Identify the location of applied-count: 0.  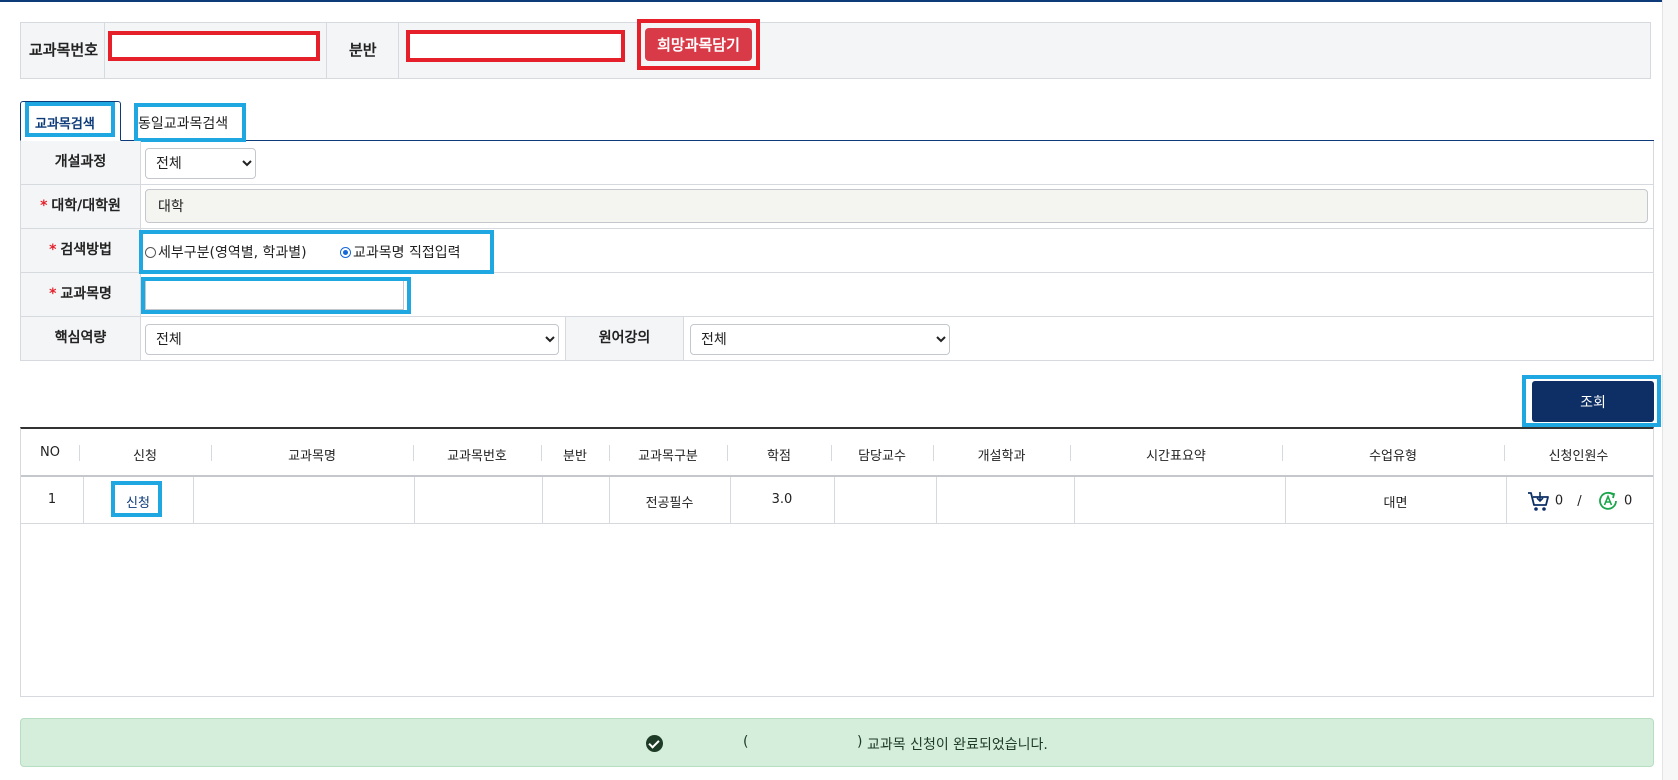
(1628, 501).